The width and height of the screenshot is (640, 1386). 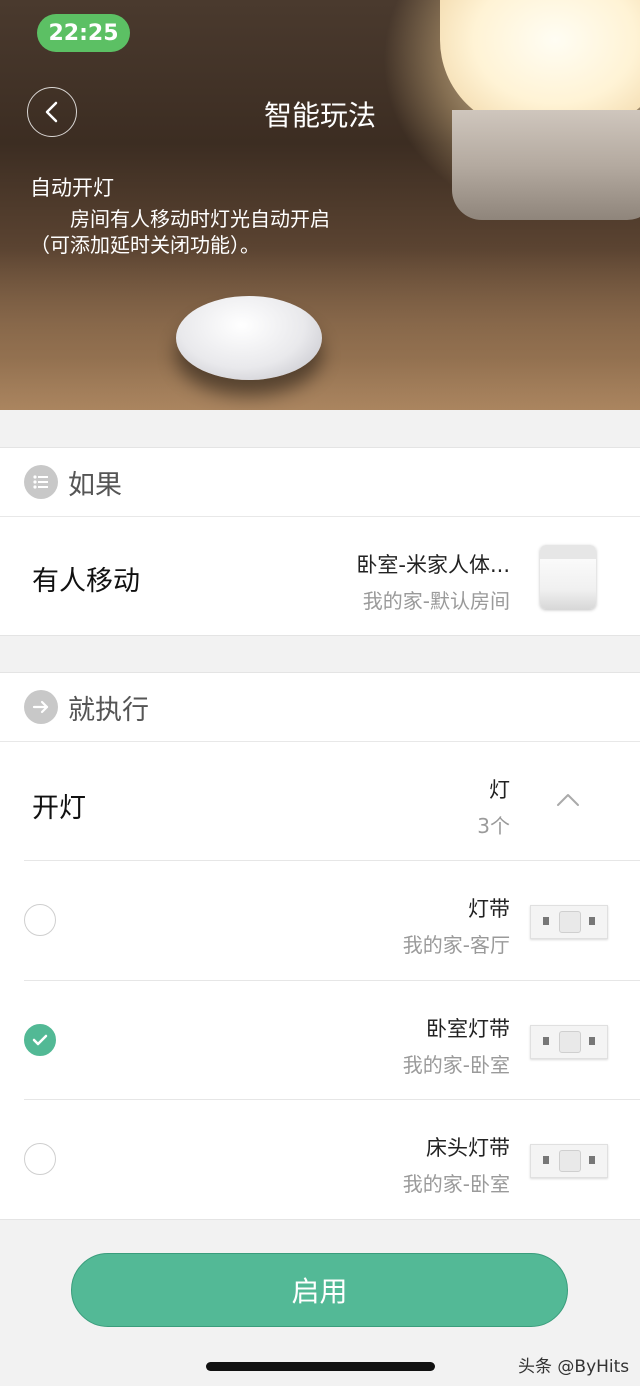 What do you see at coordinates (320, 801) in the screenshot?
I see `action-row: 开灯 灯 3个` at bounding box center [320, 801].